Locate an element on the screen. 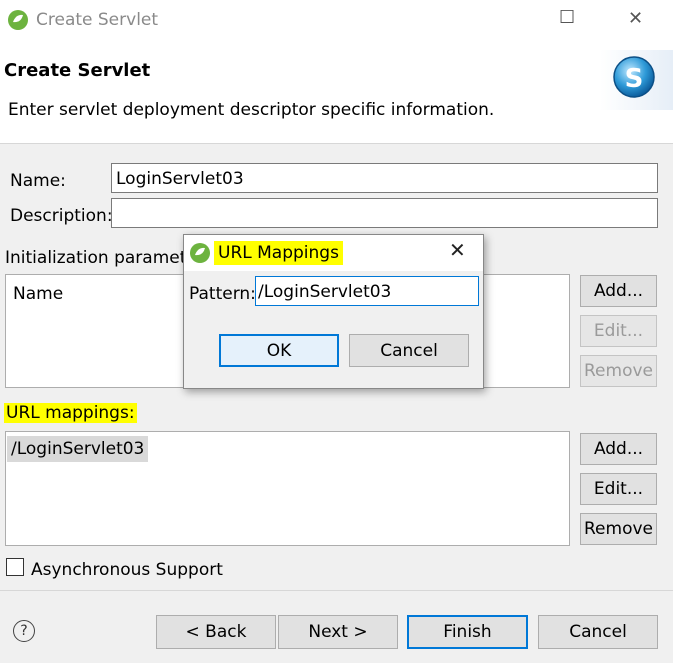 The image size is (673, 663). maximize-icon: ☐ is located at coordinates (567, 17).